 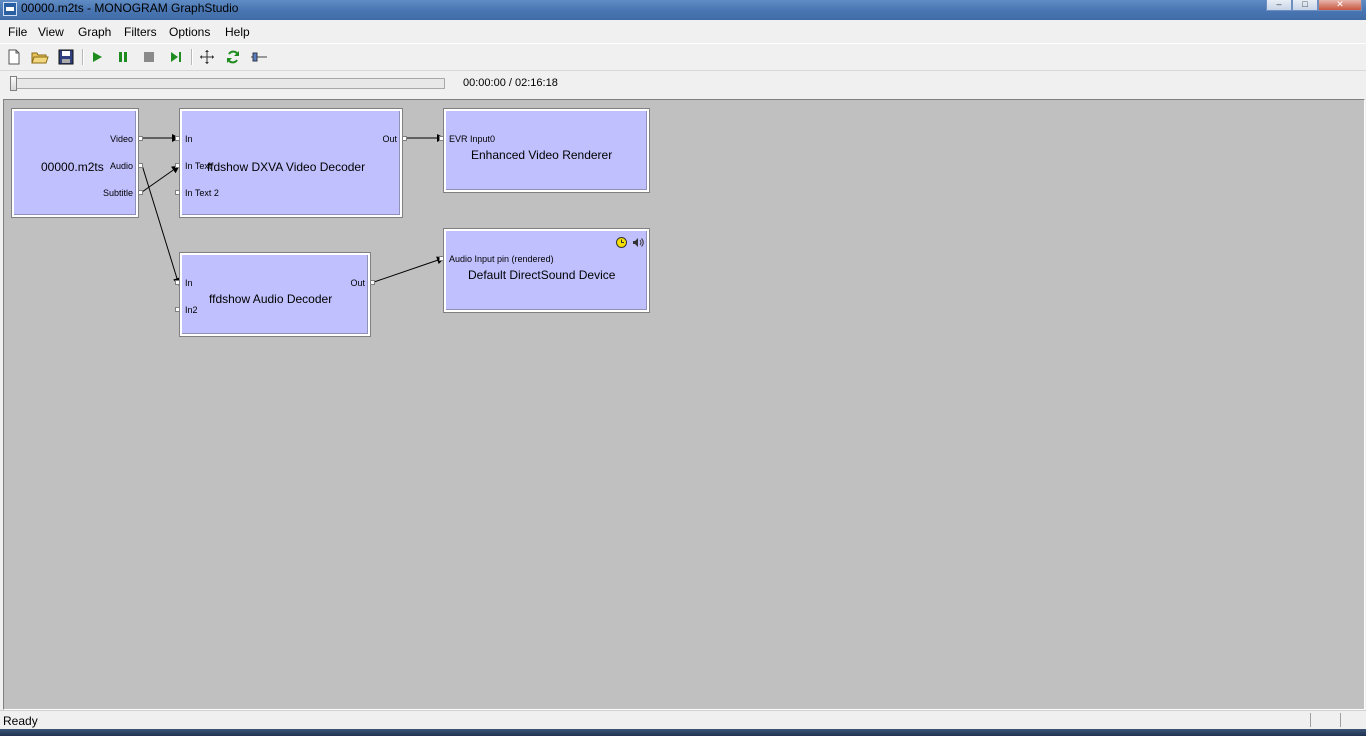 What do you see at coordinates (237, 32) in the screenshot?
I see `menu-help: Help` at bounding box center [237, 32].